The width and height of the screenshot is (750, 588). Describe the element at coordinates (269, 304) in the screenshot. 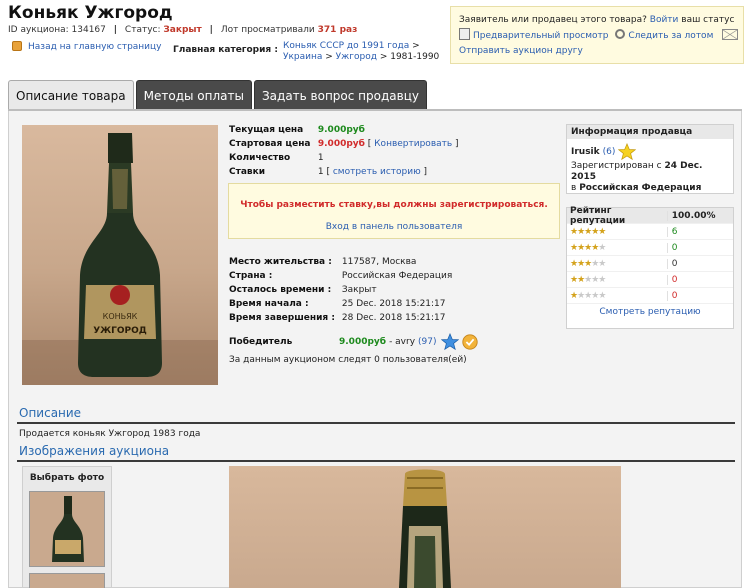

I see `start-time-label: Время начала :` at that location.